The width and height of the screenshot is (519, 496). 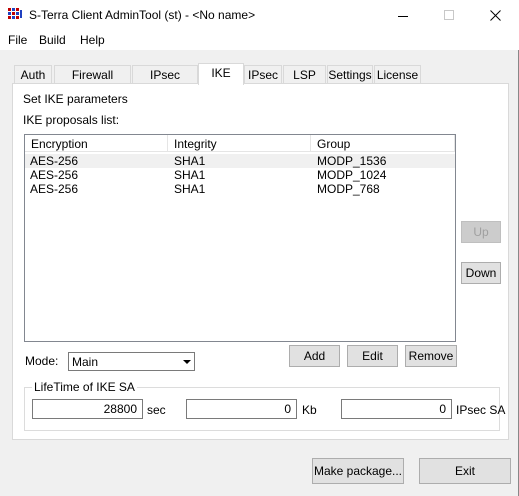 I want to click on kilobytes-unit-label: Kb, so click(x=309, y=410).